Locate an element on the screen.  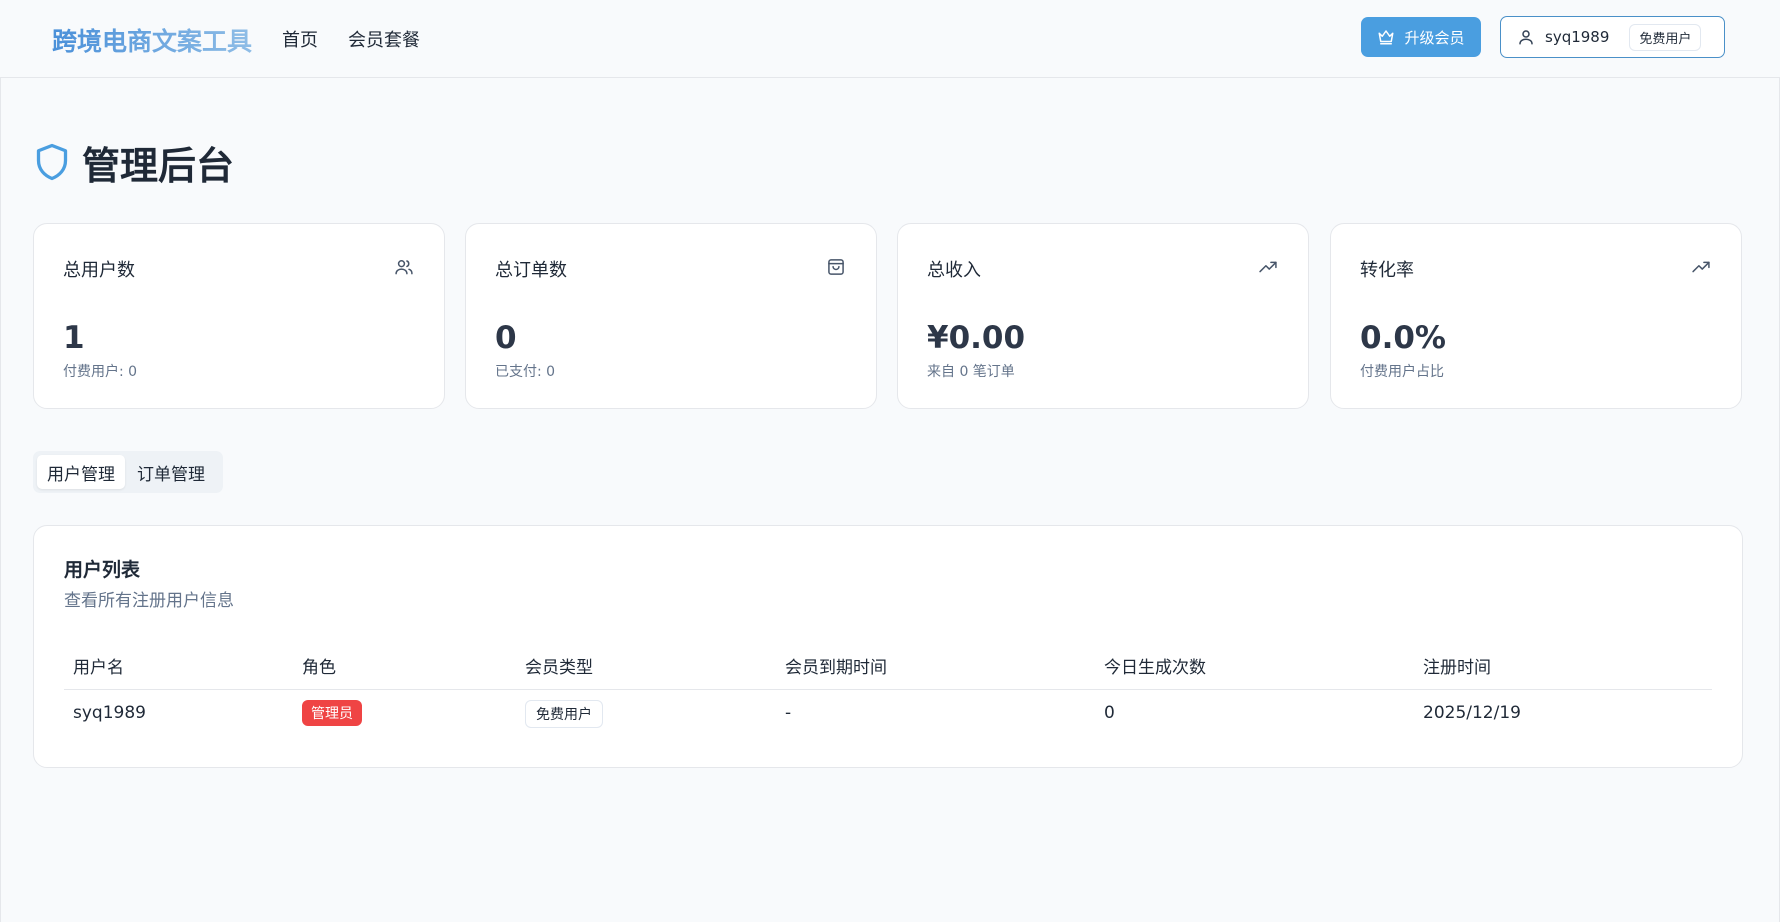
role-badge-admin: 管理员 is located at coordinates (332, 713).